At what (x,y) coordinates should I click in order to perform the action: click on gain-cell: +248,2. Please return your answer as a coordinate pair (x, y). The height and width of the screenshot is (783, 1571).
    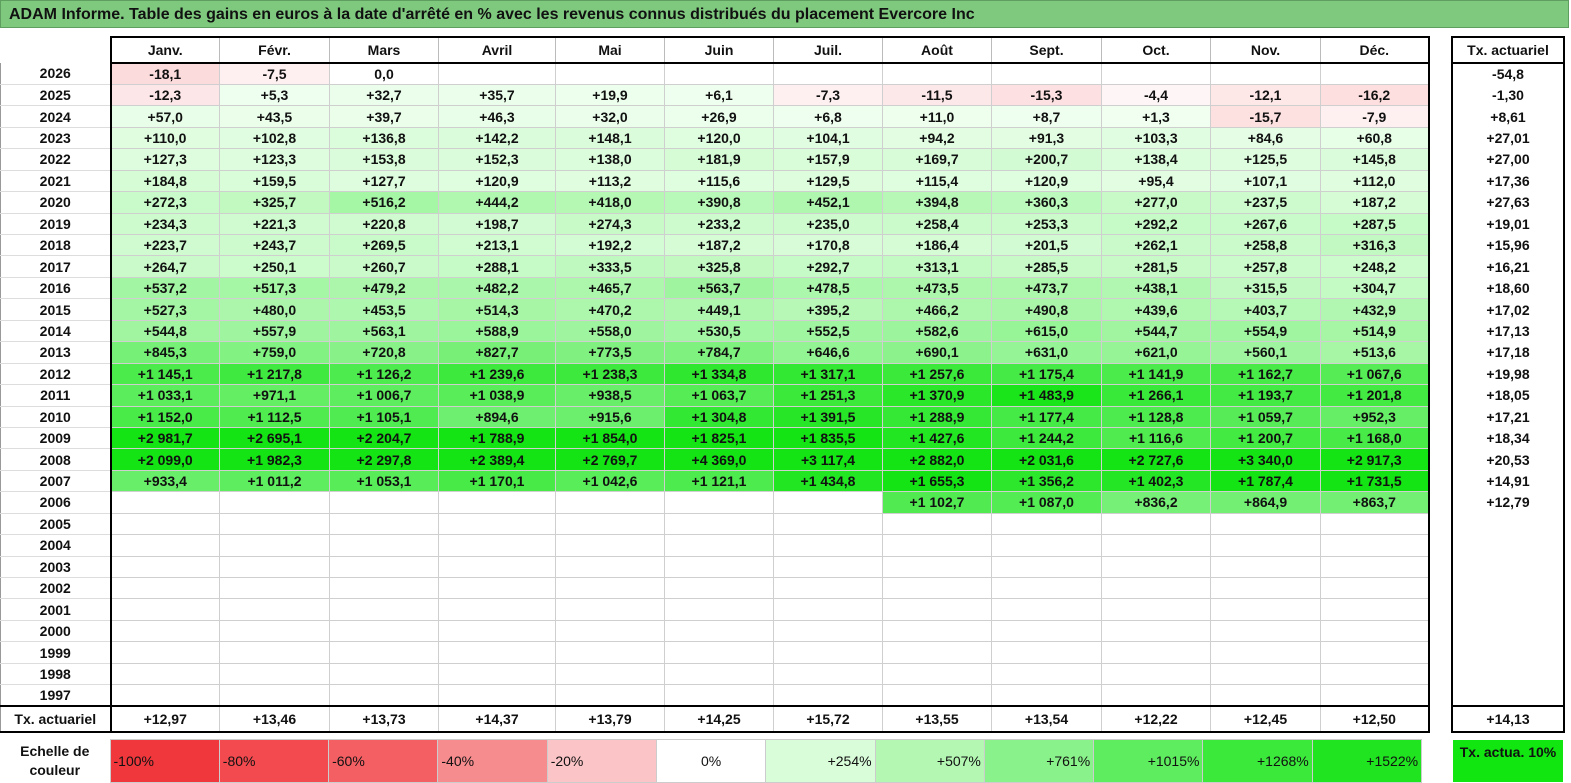
    Looking at the image, I should click on (1375, 266).